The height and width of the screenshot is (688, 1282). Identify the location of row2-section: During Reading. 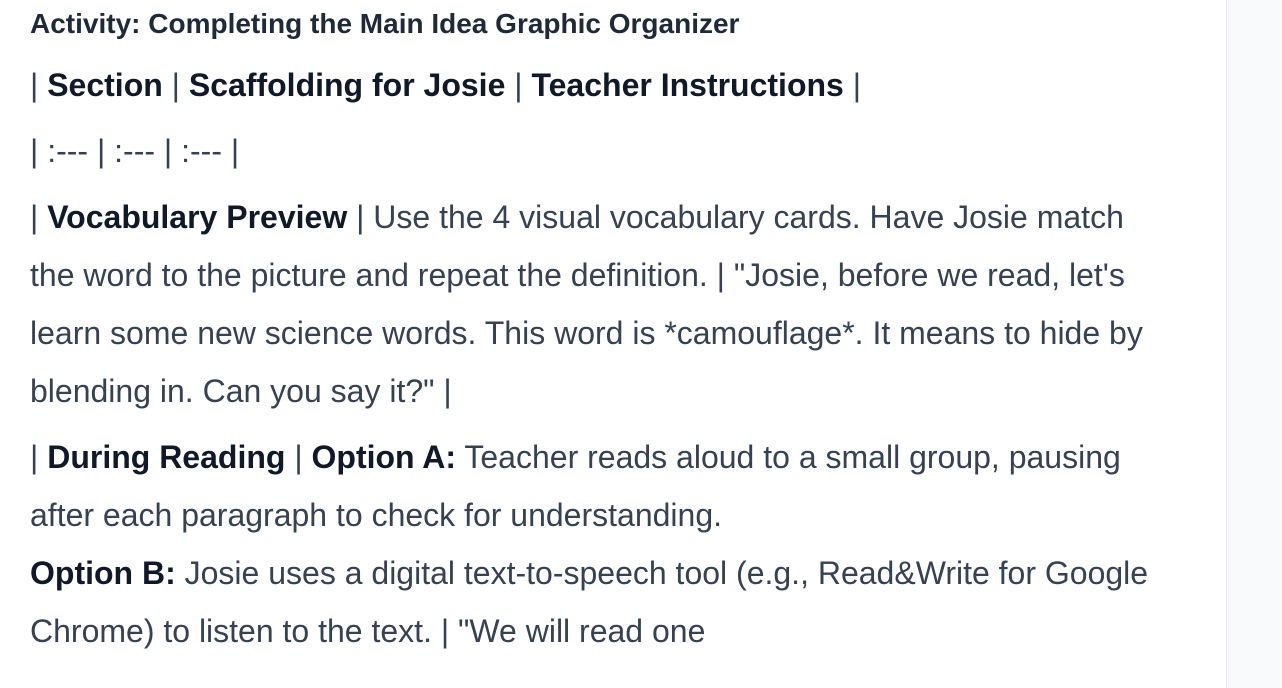
(166, 457).